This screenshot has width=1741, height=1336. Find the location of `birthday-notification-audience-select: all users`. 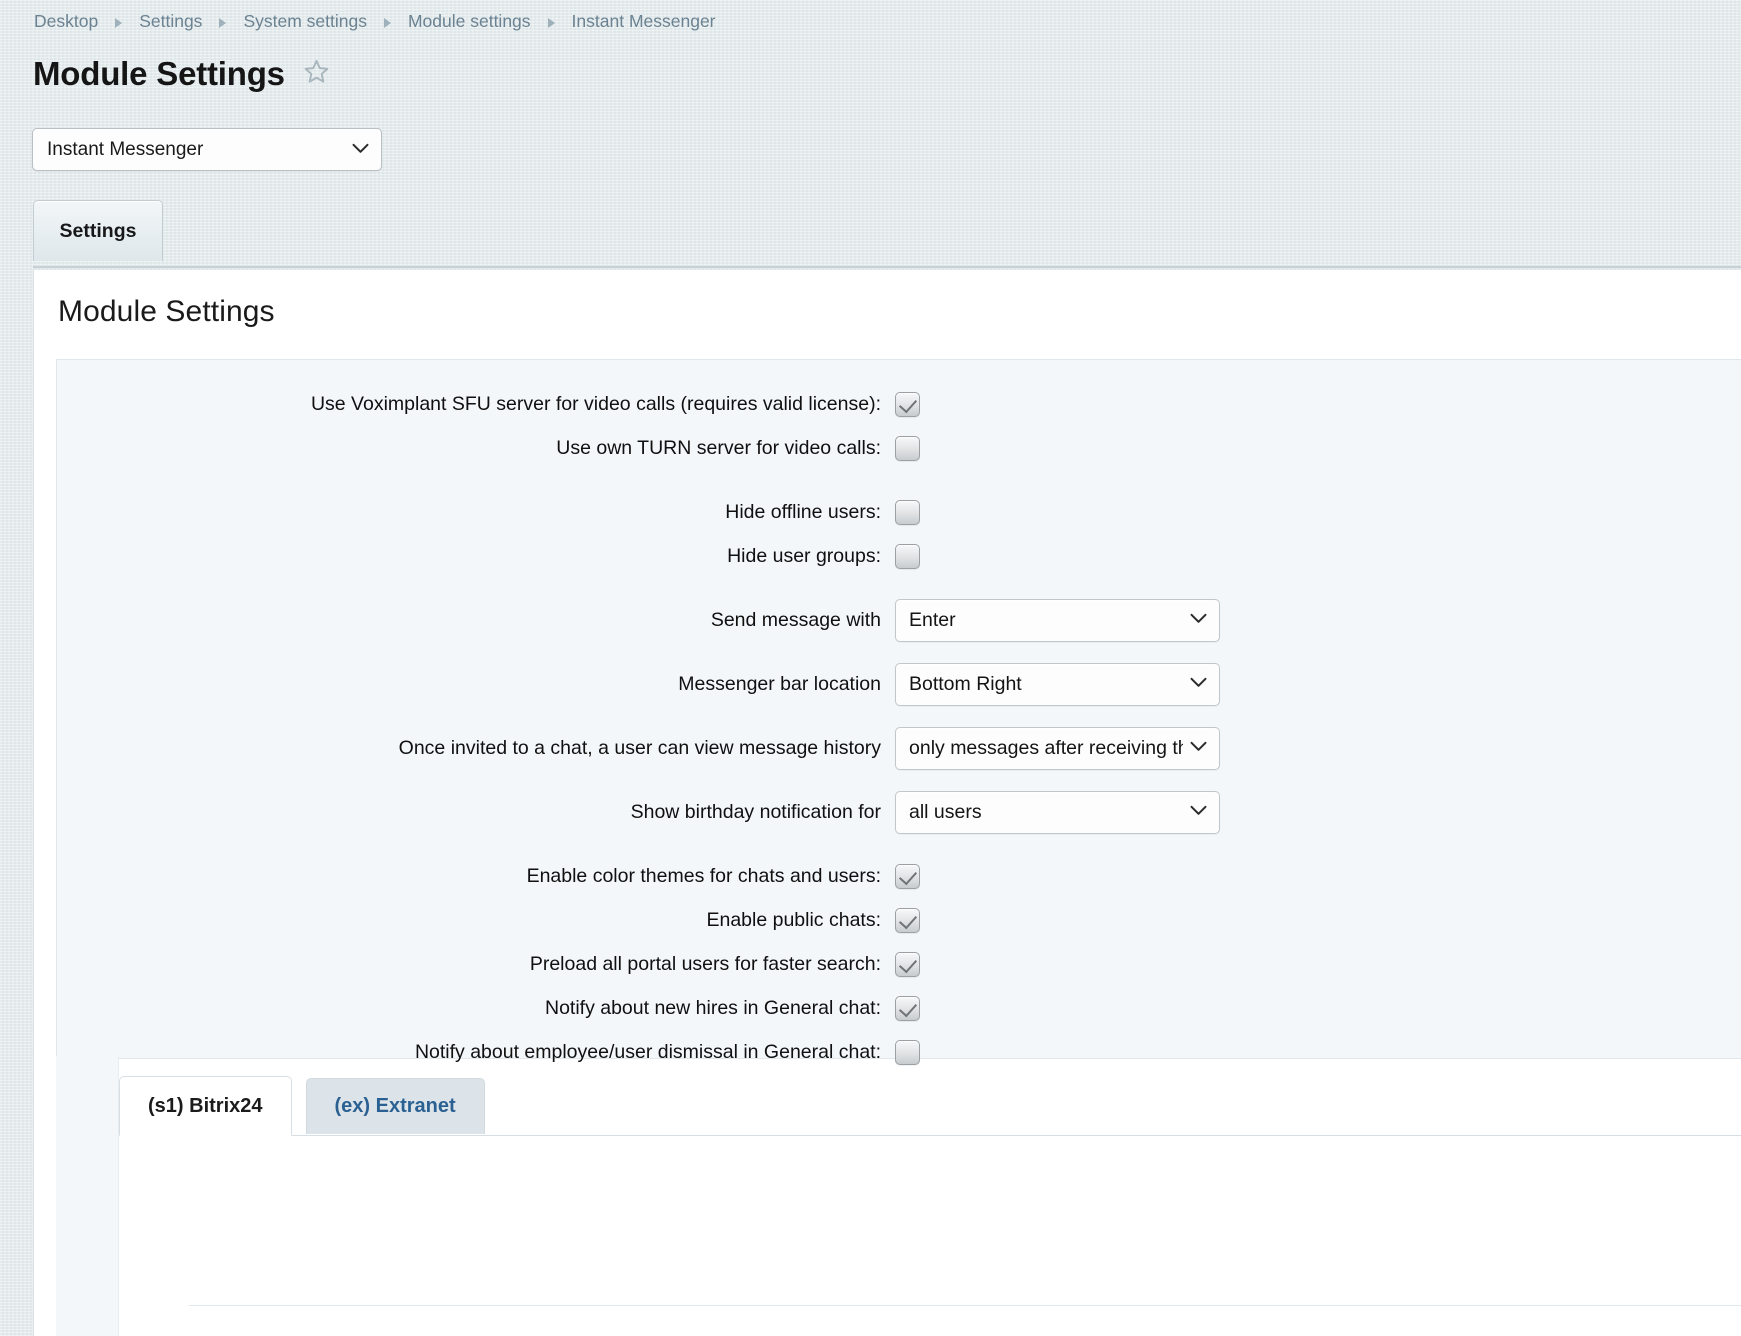

birthday-notification-audience-select: all users is located at coordinates (1057, 812).